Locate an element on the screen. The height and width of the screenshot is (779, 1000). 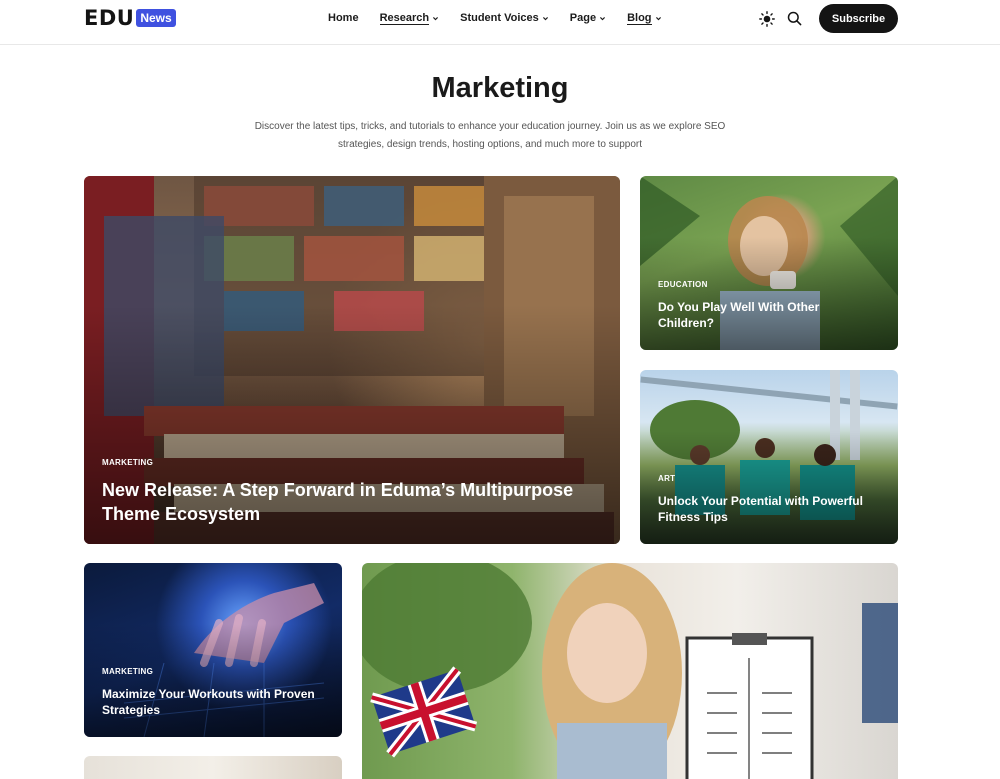
subscribe-button: Subscribe is located at coordinates (858, 18).